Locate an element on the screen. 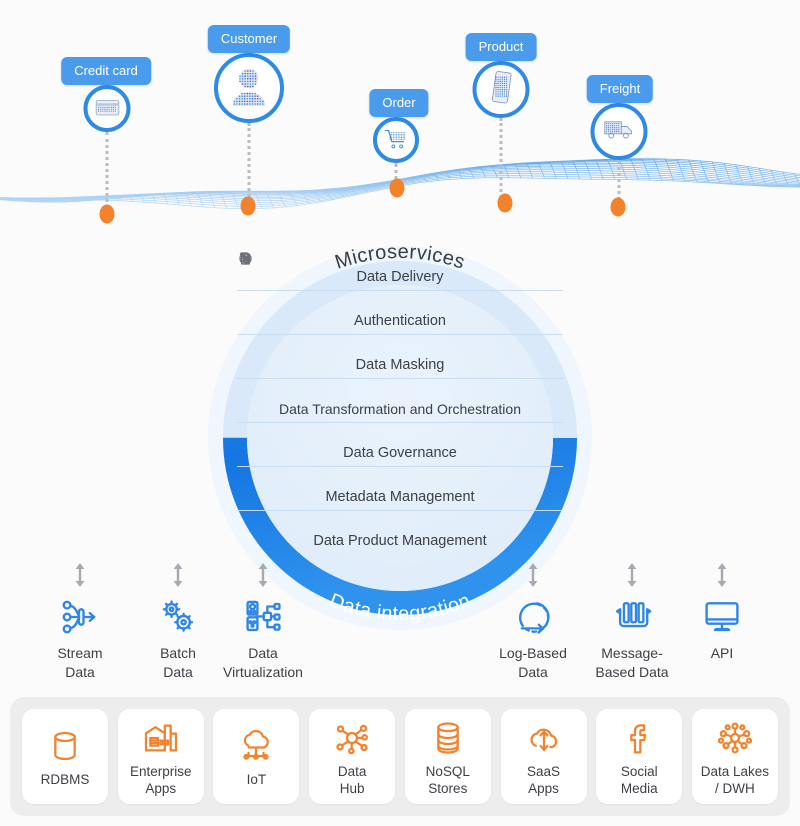 The image size is (800, 826). source-card-label: RDBMS is located at coordinates (65, 780).